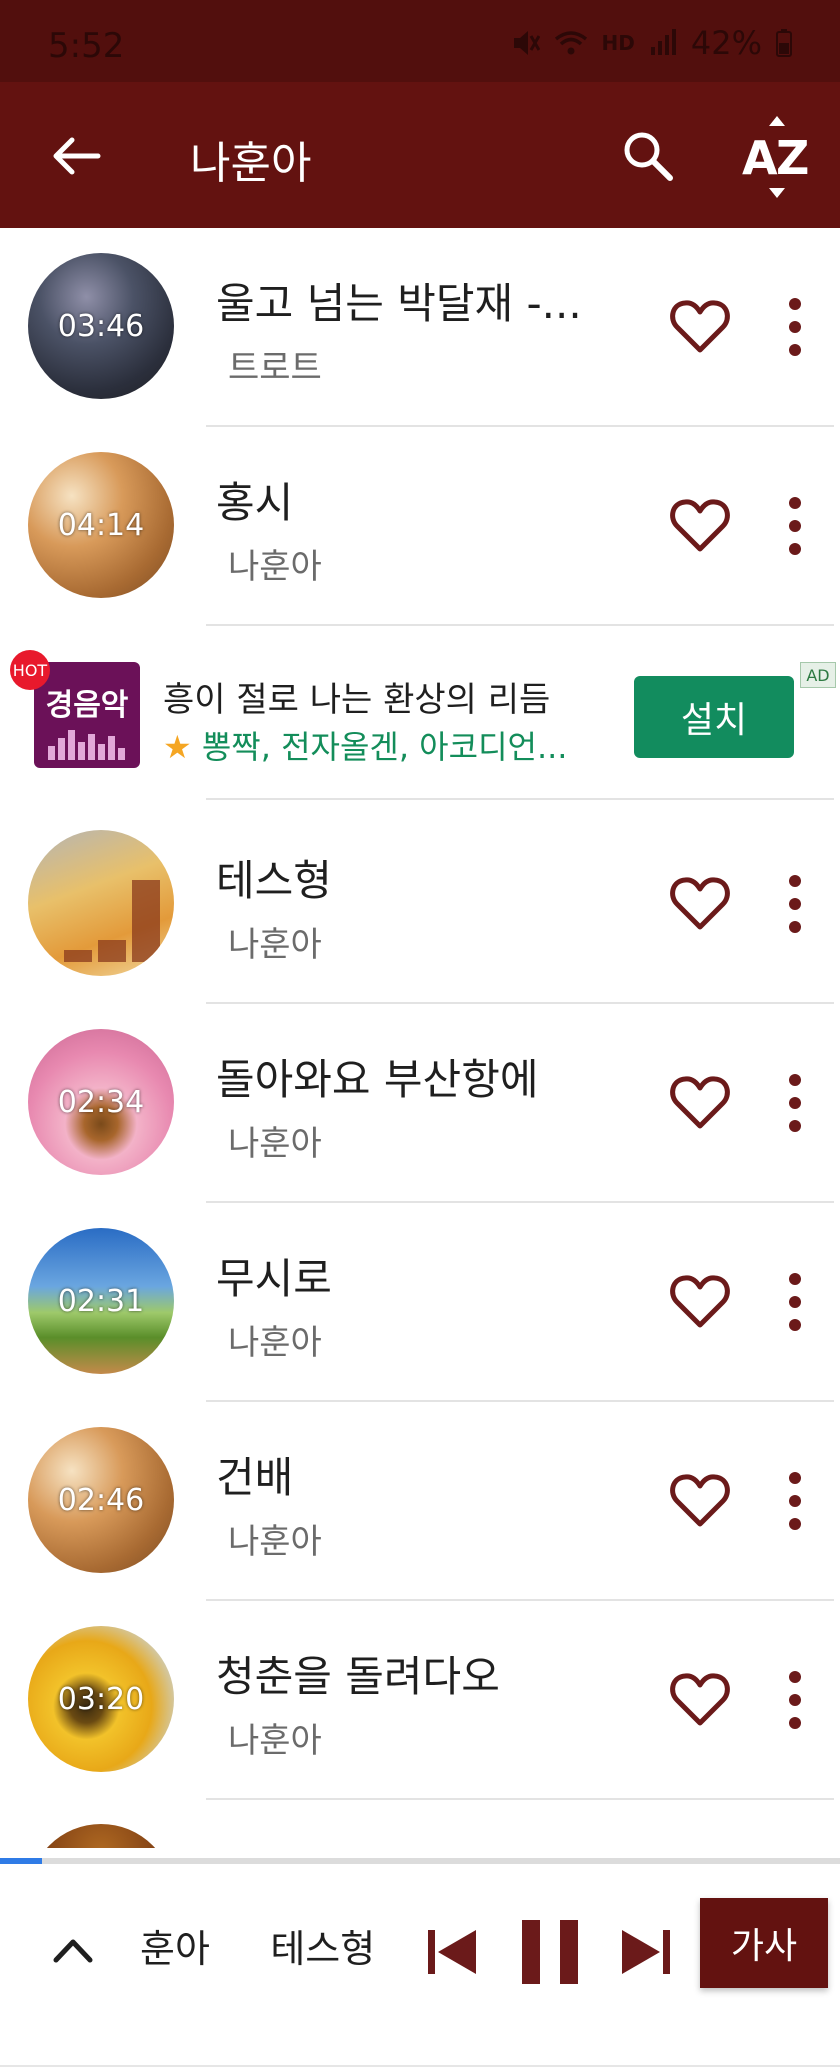  What do you see at coordinates (646, 1952) in the screenshot?
I see `next-track-icon` at bounding box center [646, 1952].